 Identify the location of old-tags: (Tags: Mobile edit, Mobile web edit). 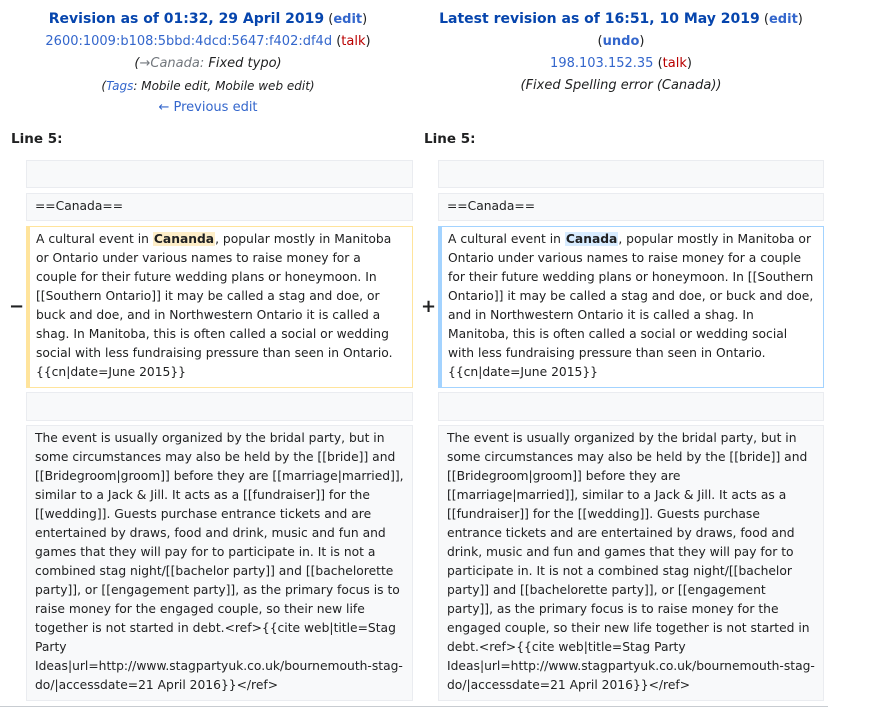
(208, 86).